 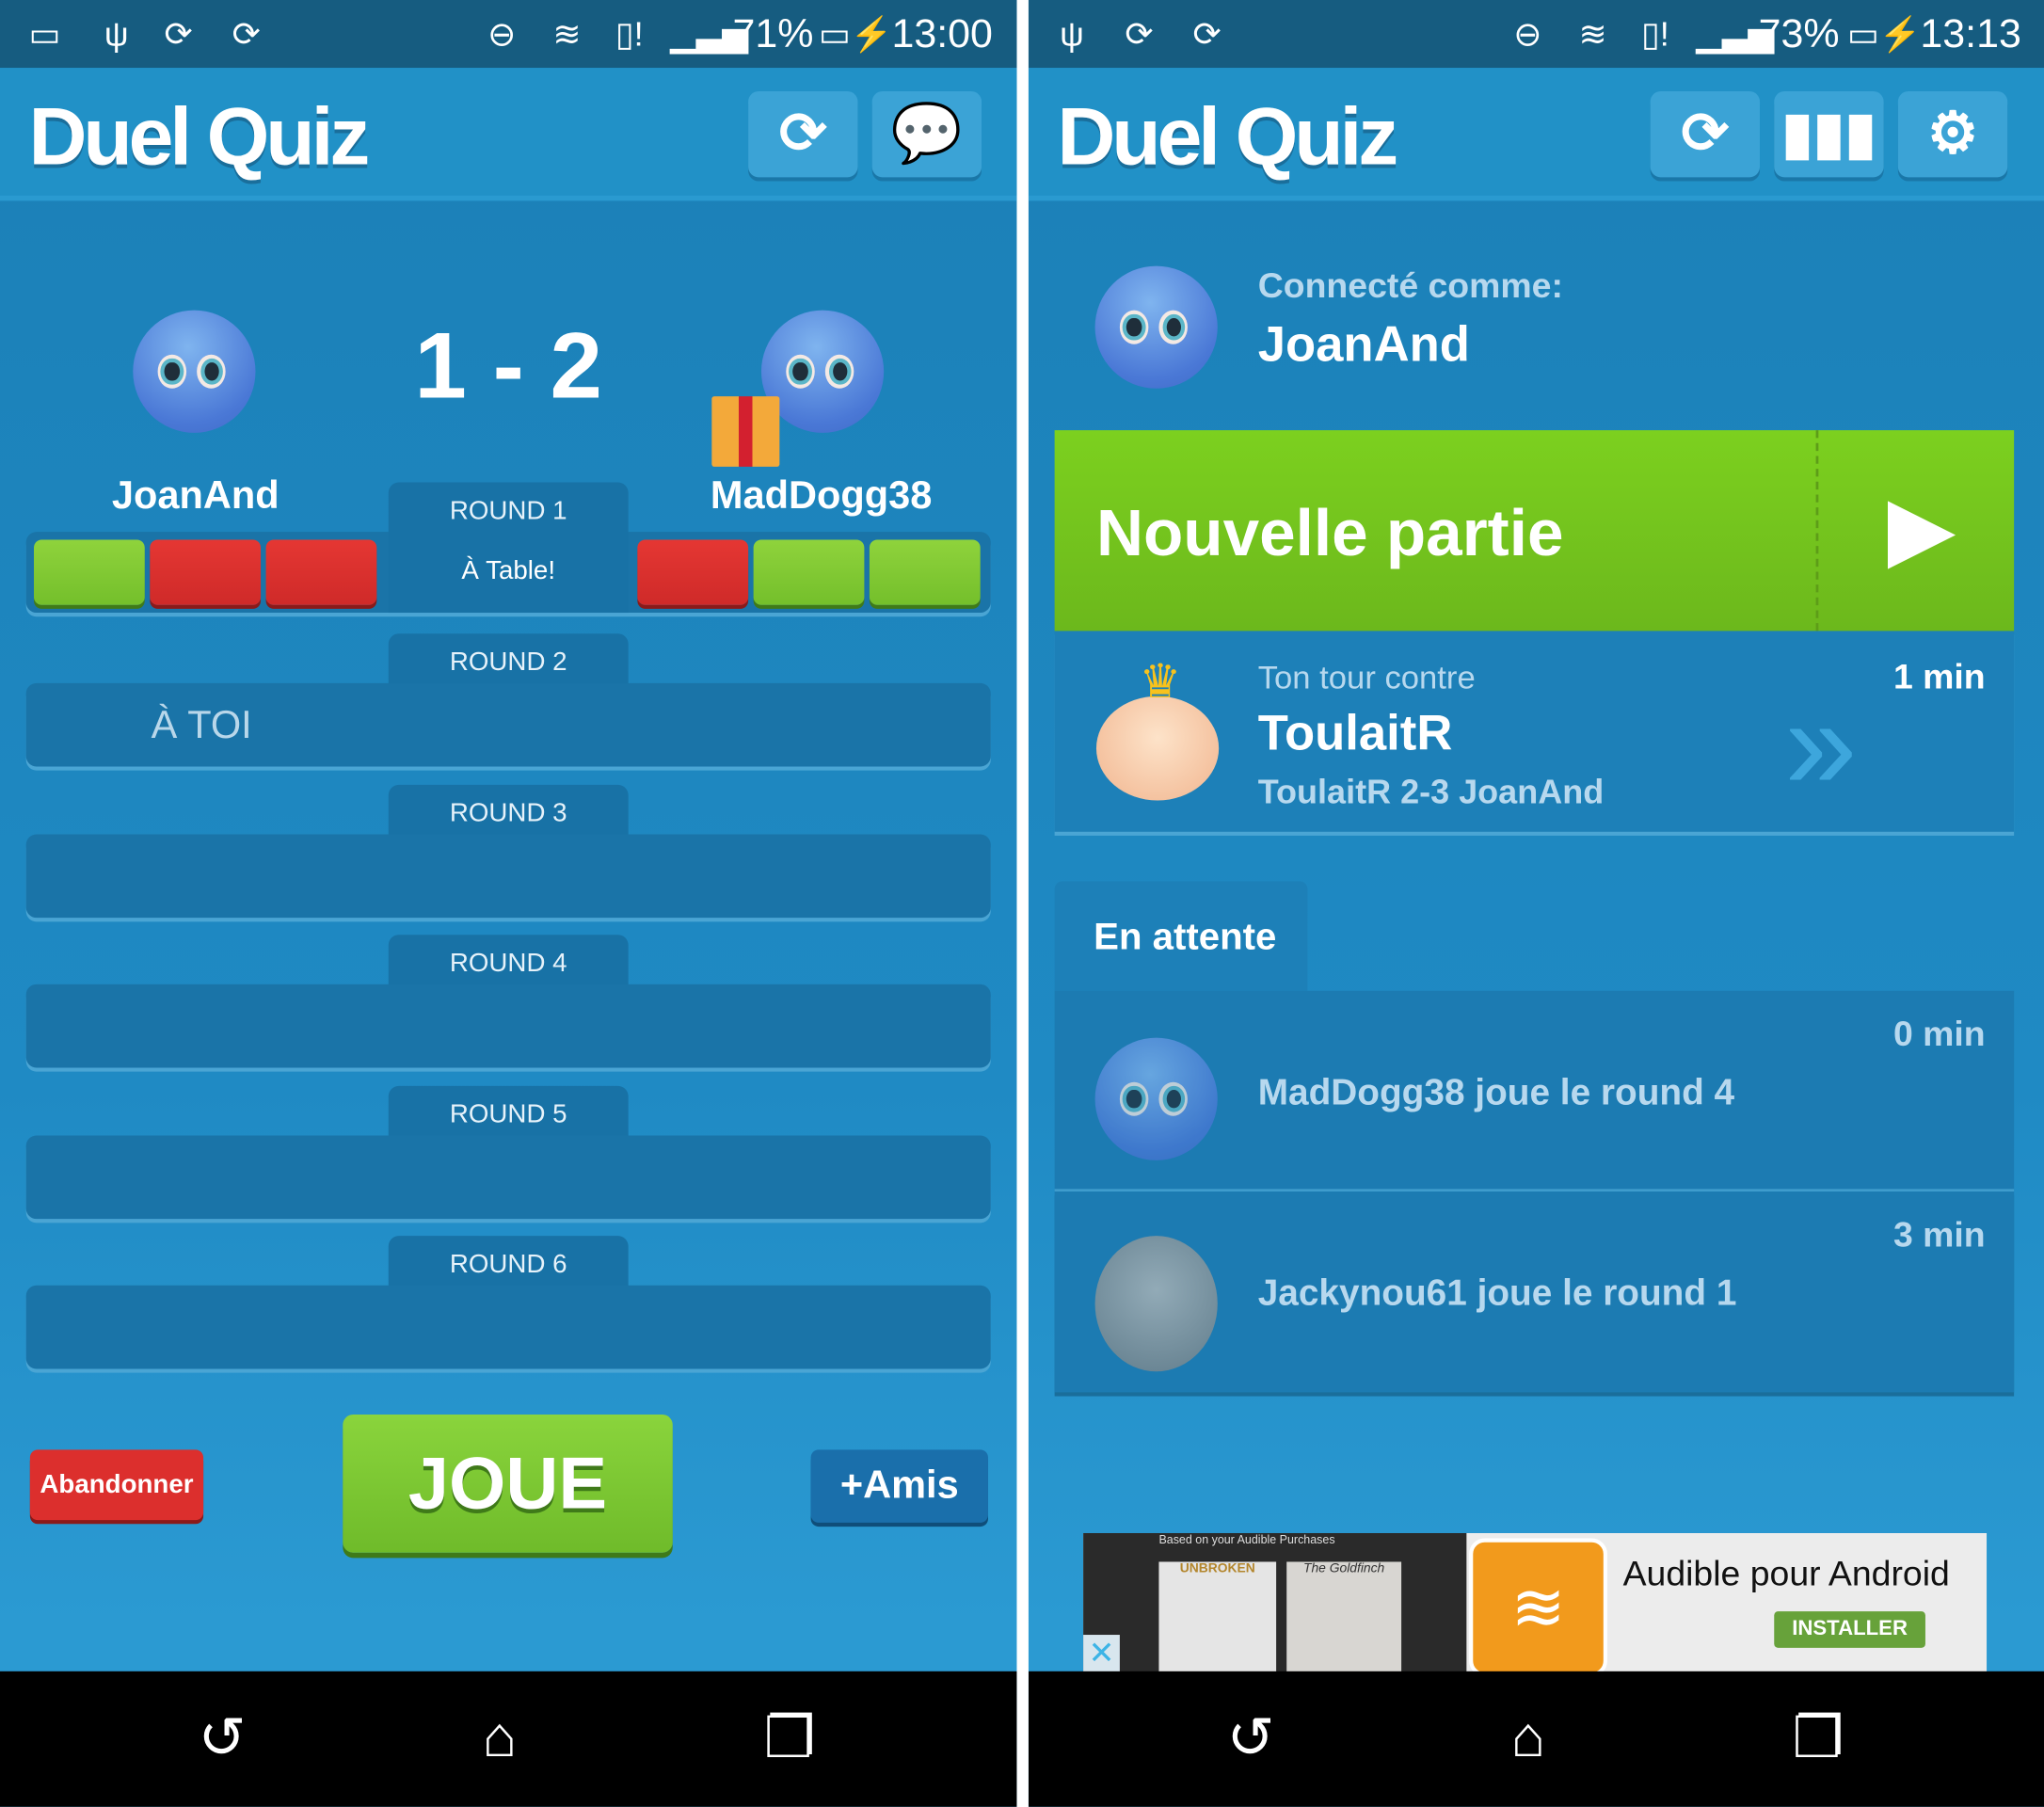 What do you see at coordinates (1181, 936) in the screenshot?
I see `waiting-header: En attente` at bounding box center [1181, 936].